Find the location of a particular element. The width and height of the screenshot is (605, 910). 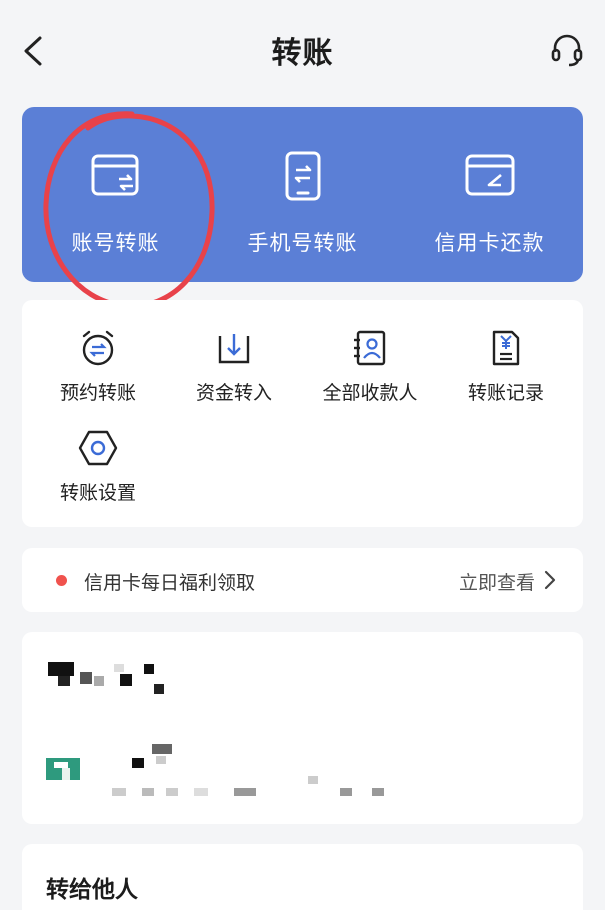

transfer-settings-label: 转账设置 is located at coordinates (97, 493).